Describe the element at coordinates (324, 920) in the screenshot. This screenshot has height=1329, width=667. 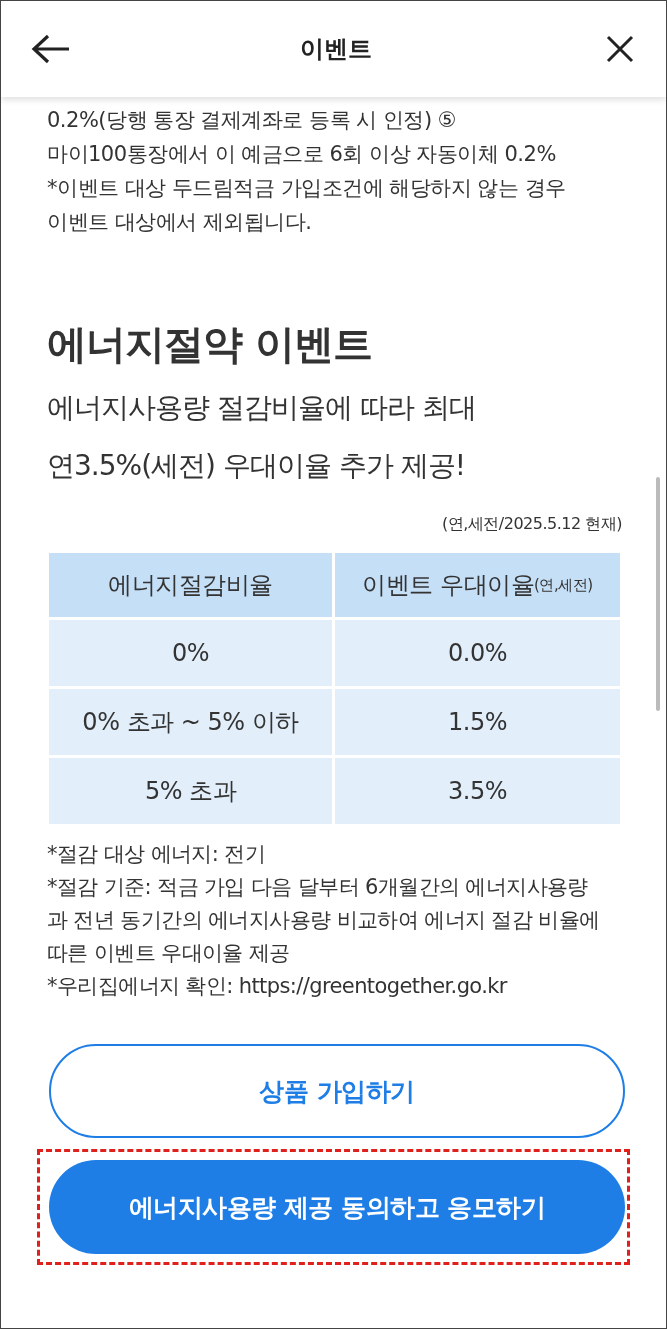
I see `footnote-text: *절감 기준: 적금 가입 다음 달부터 6개월간의 에너지사용량과 전년 동기간의 에너지사용량 비교하여 에너지 절감 비율에 따른 이벤트 우대이율 제공` at that location.